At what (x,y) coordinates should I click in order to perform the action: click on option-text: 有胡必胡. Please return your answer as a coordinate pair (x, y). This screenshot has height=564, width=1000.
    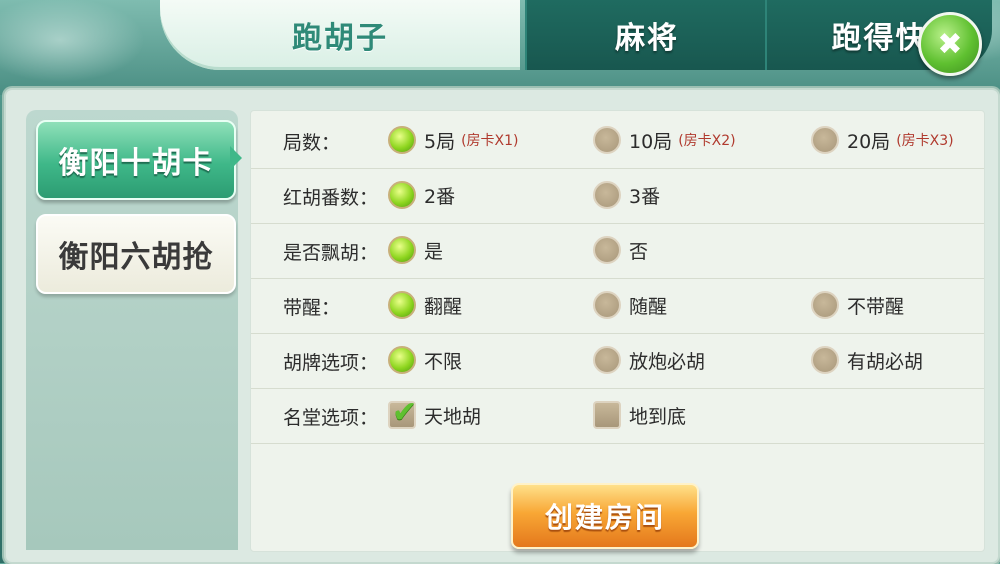
    Looking at the image, I should click on (885, 361).